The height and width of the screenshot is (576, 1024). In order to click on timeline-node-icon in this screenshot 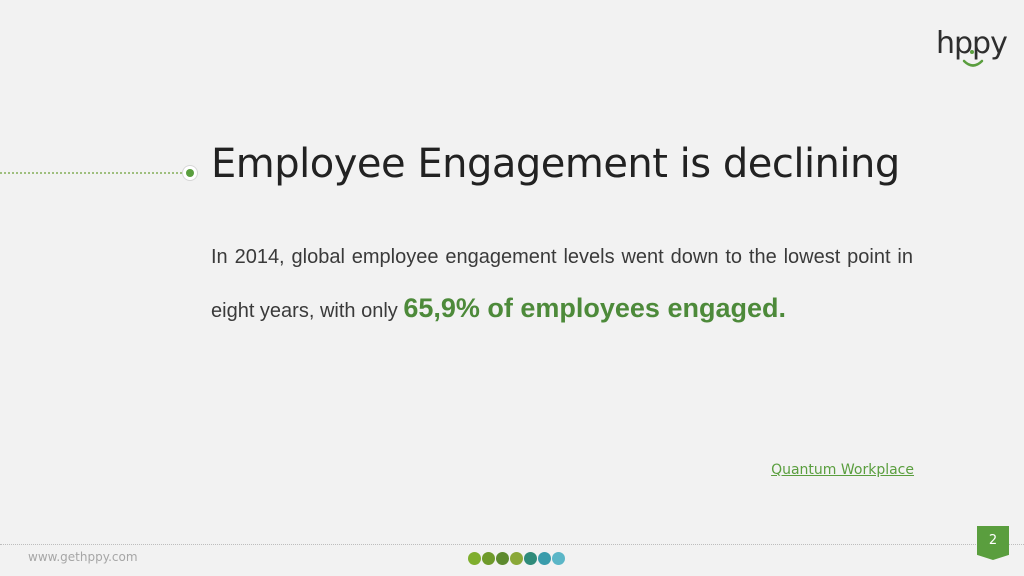, I will do `click(190, 173)`.